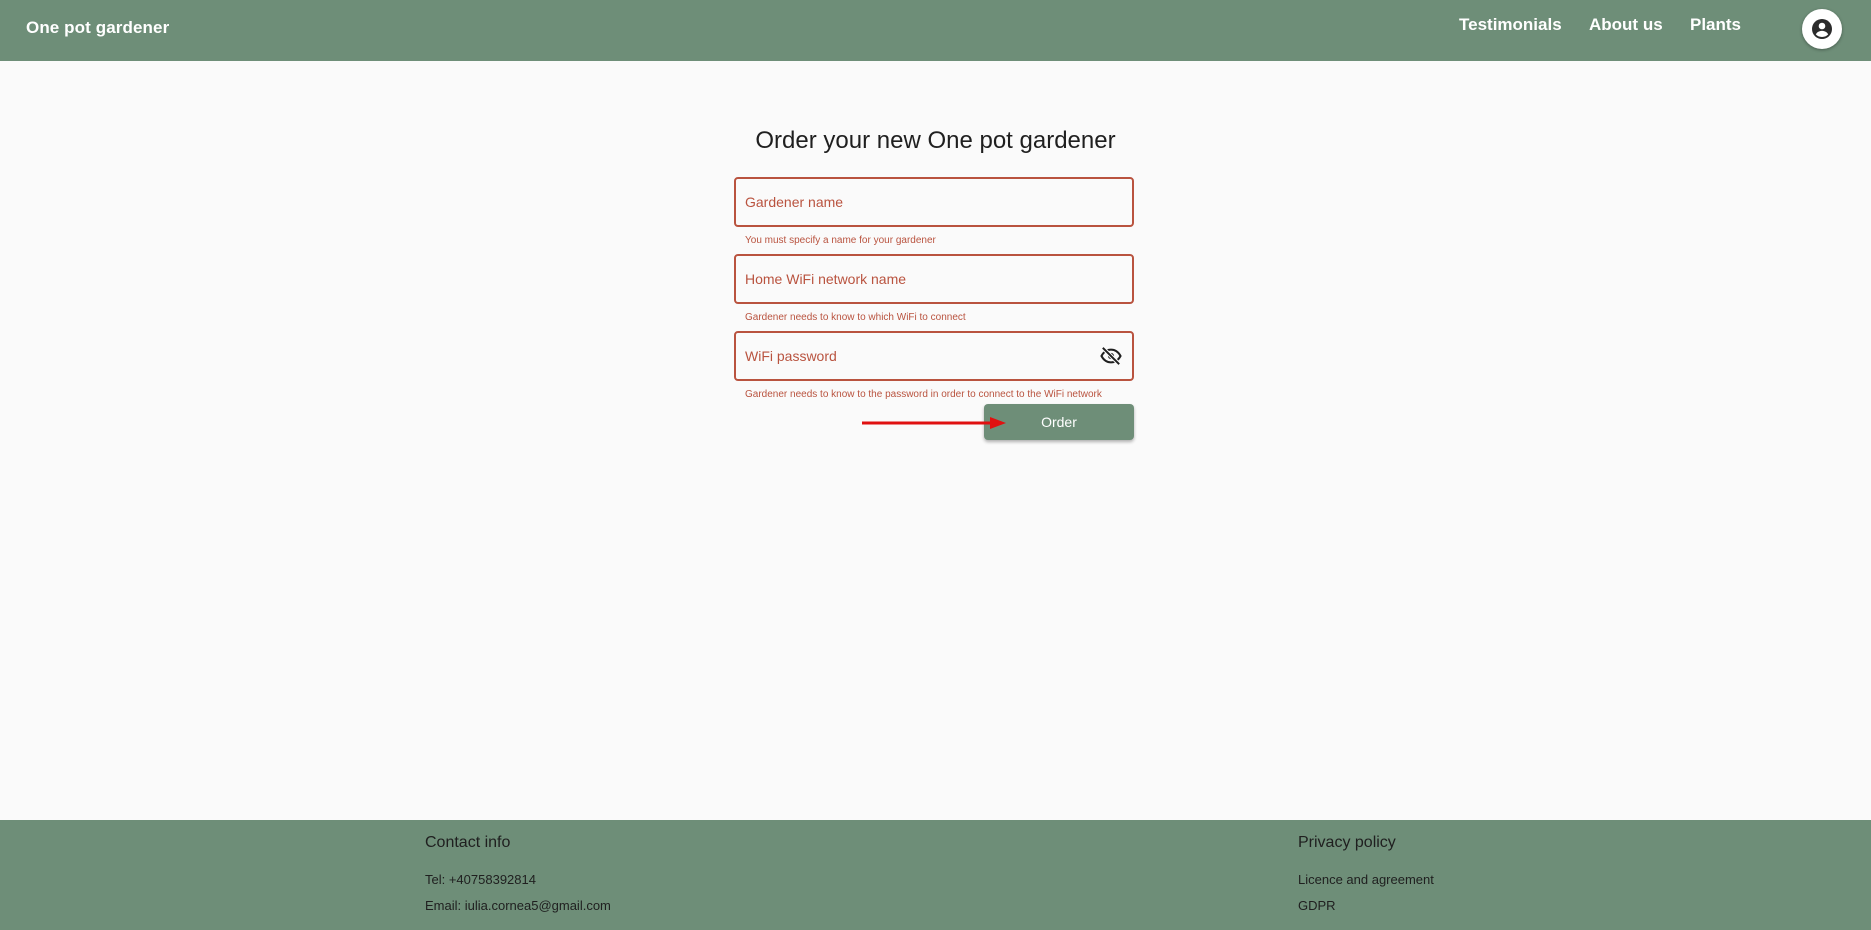 Image resolution: width=1871 pixels, height=930 pixels. I want to click on gardener-name-input, so click(934, 202).